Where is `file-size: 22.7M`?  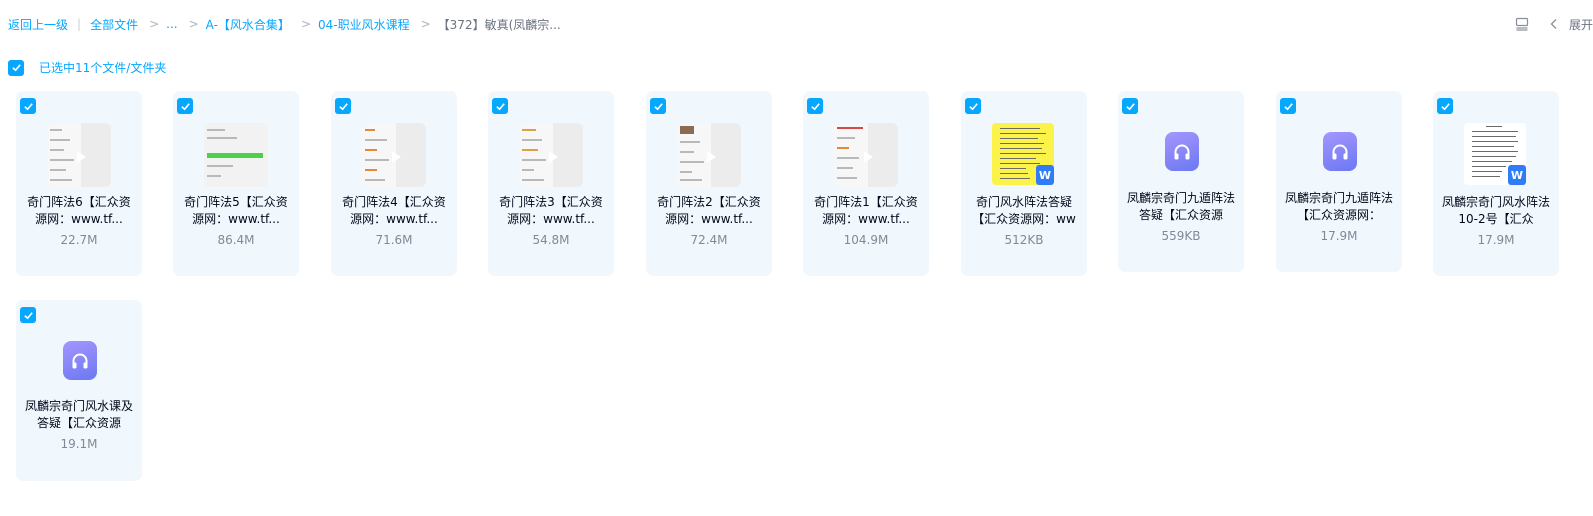
file-size: 22.7M is located at coordinates (79, 240).